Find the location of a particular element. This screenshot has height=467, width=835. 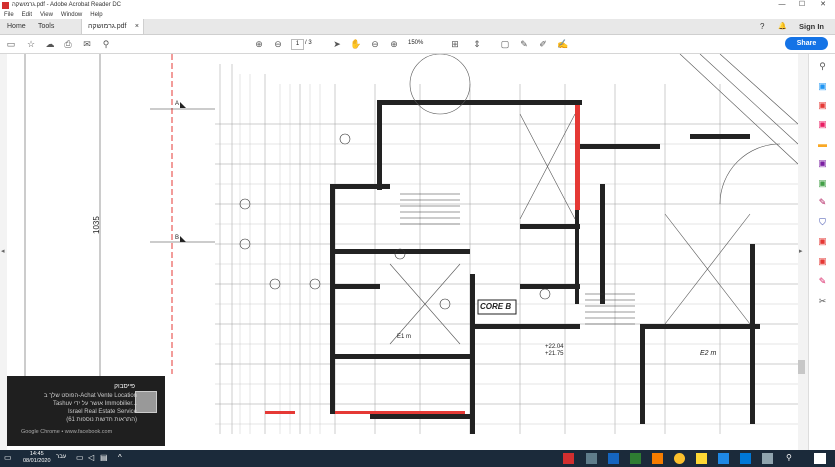

fill-sign-icon: ✎ is located at coordinates (822, 202).